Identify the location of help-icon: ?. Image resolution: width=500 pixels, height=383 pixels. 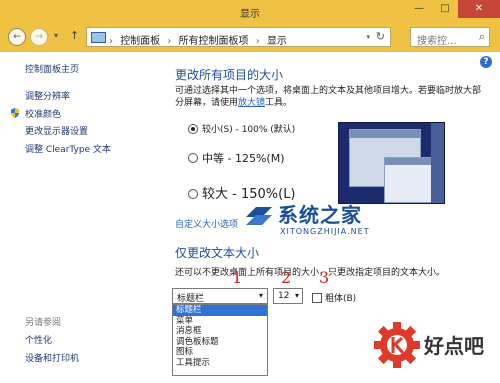
(486, 62).